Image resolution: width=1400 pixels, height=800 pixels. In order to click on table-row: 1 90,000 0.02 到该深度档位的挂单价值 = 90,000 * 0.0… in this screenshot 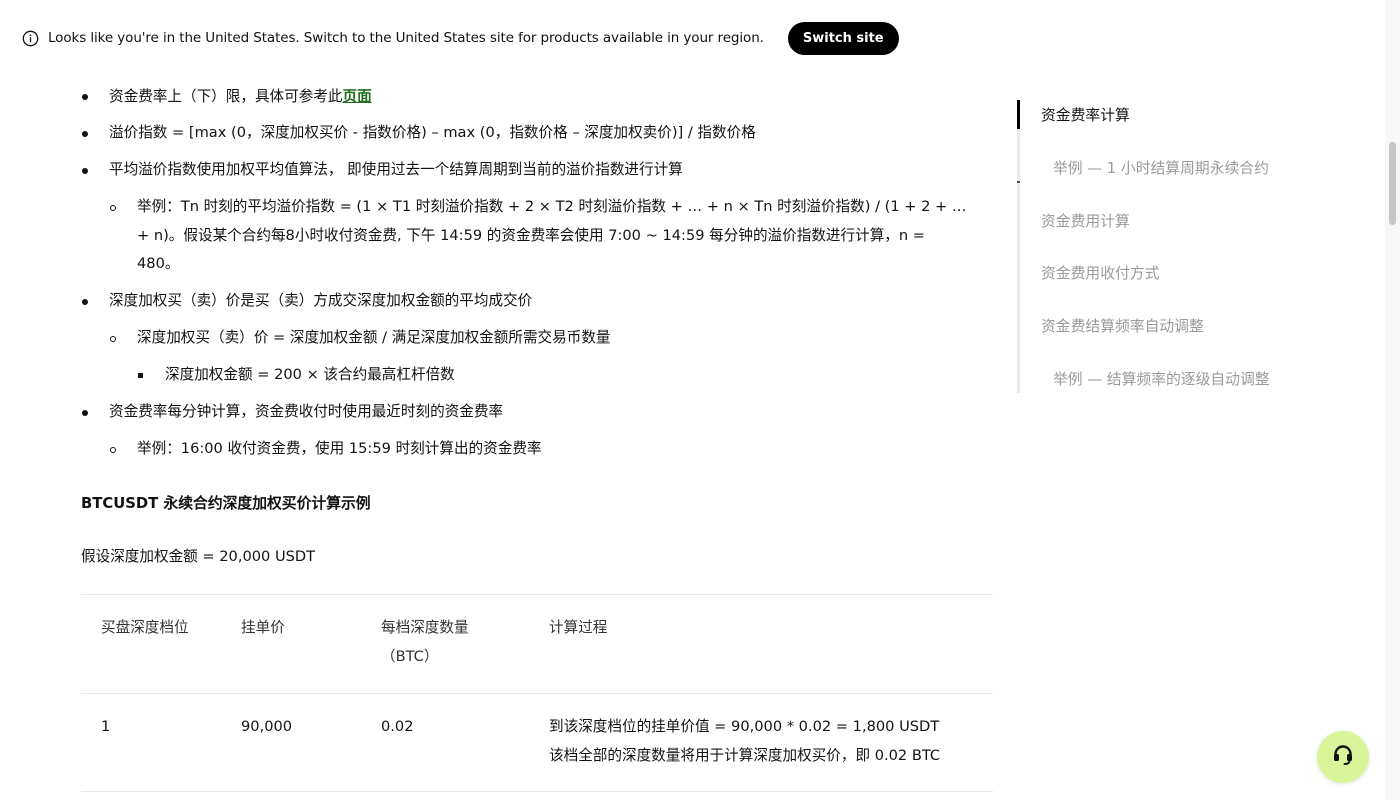, I will do `click(537, 743)`.